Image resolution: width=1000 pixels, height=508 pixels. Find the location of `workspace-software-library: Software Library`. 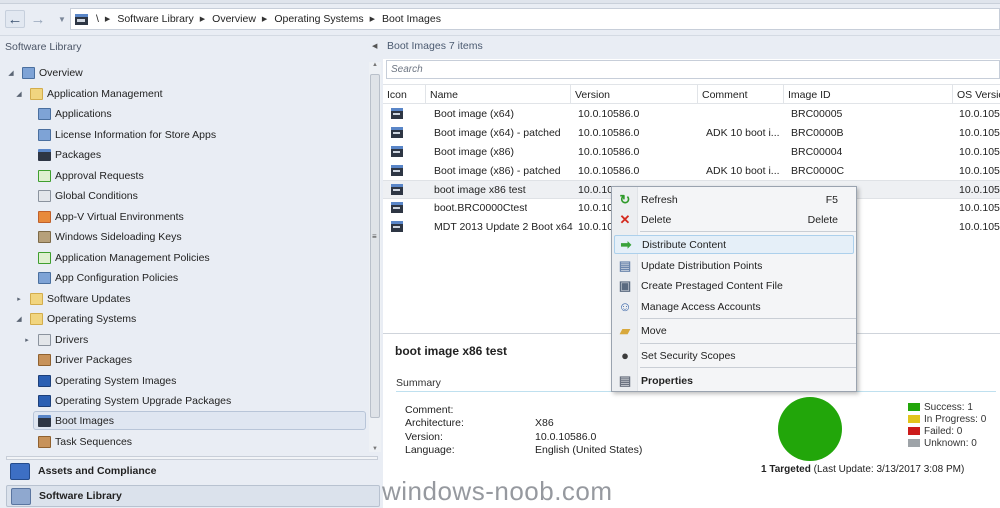

workspace-software-library: Software Library is located at coordinates (193, 496).